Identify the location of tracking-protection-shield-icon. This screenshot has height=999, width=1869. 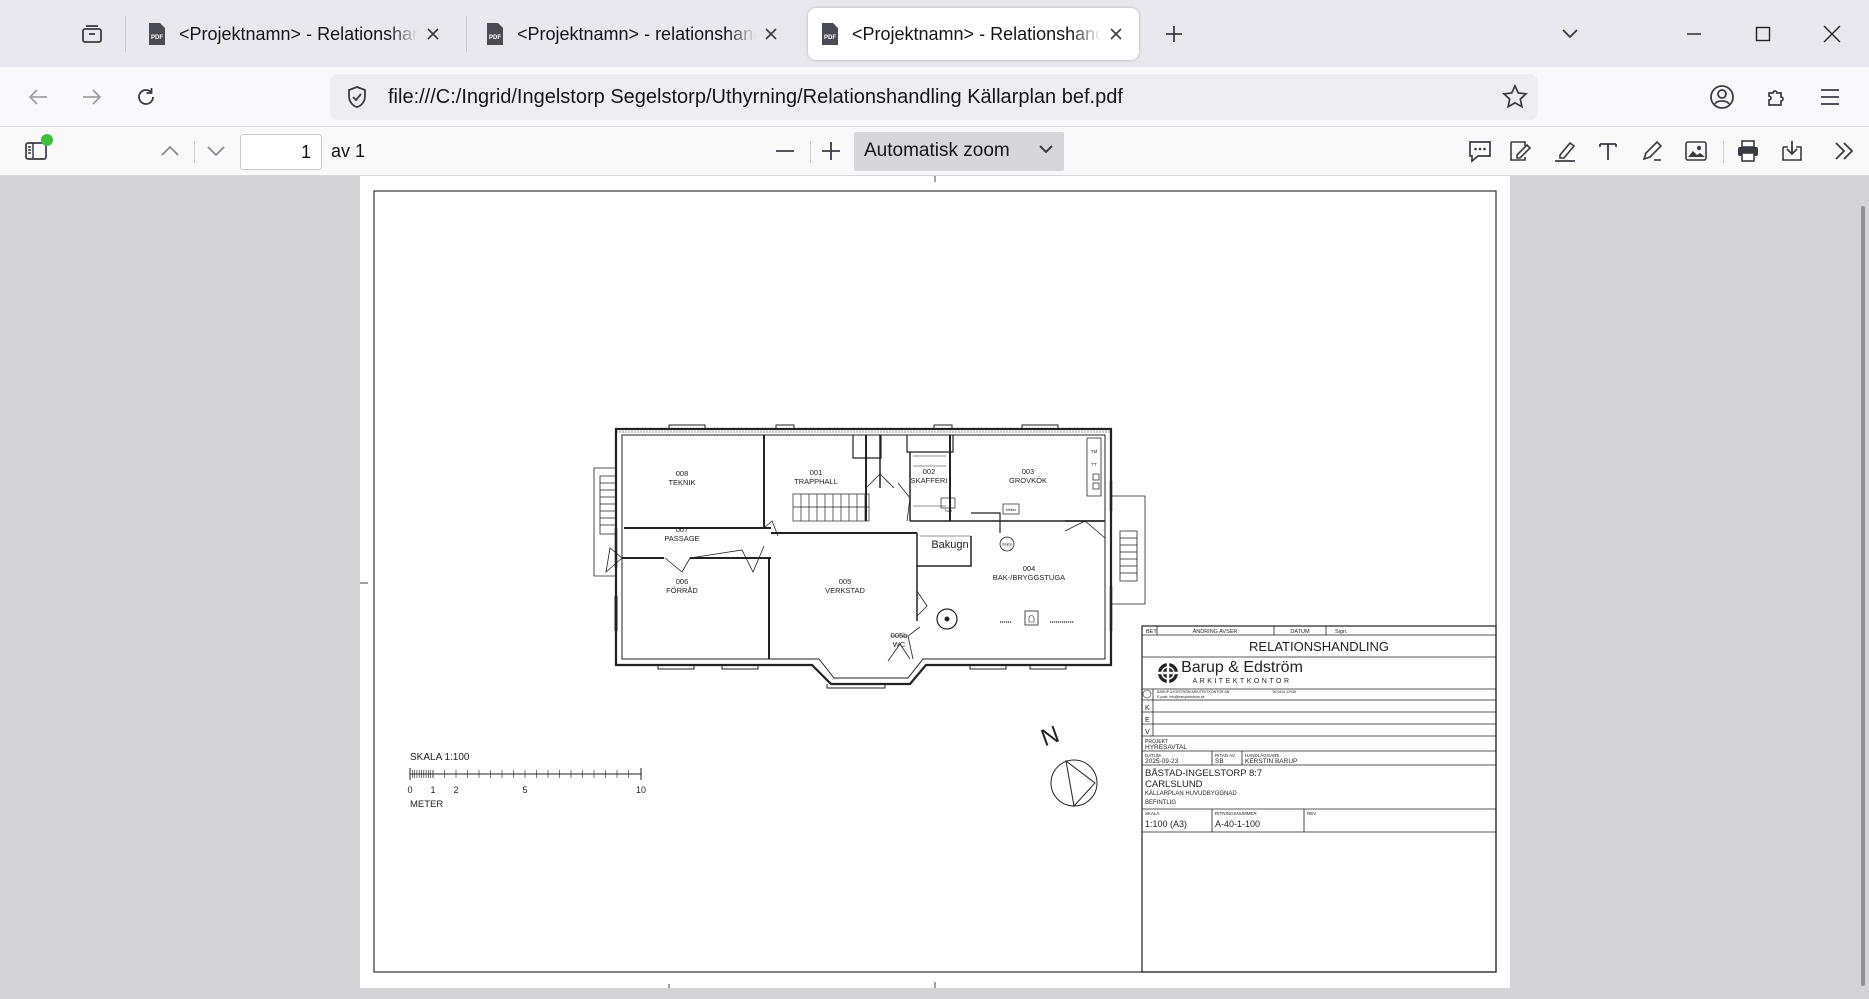
(357, 97).